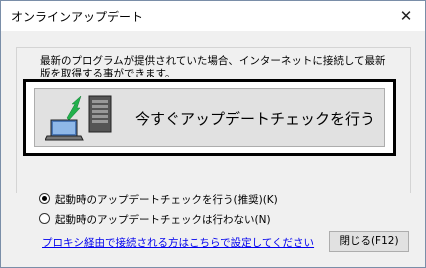 The width and height of the screenshot is (426, 268). Describe the element at coordinates (100, 114) in the screenshot. I see `server-icon` at that location.